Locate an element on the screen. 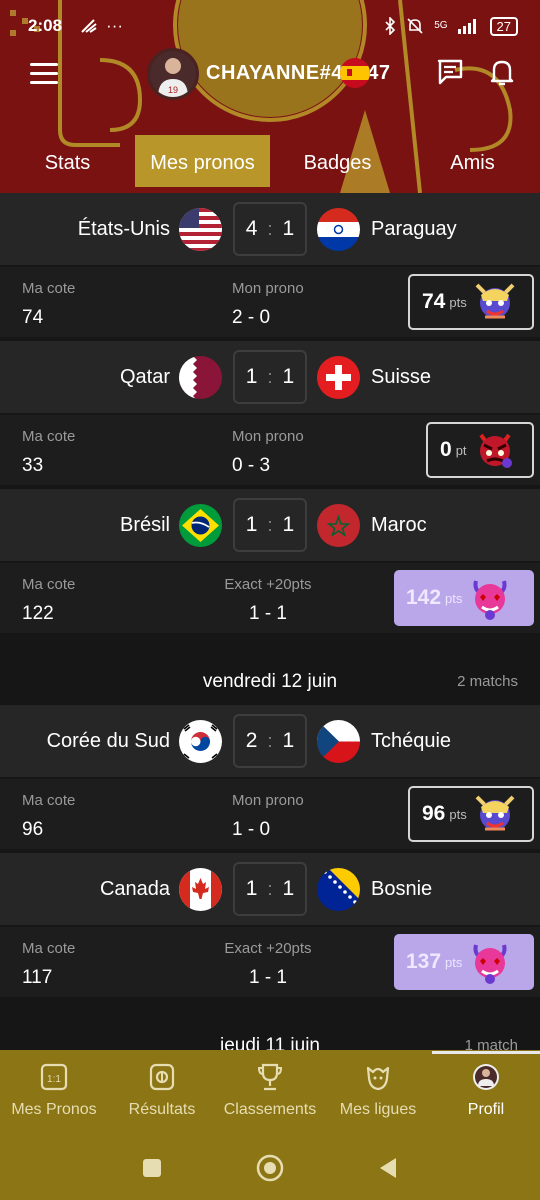 This screenshot has width=540, height=1200. usa-flag-icon is located at coordinates (200, 229).